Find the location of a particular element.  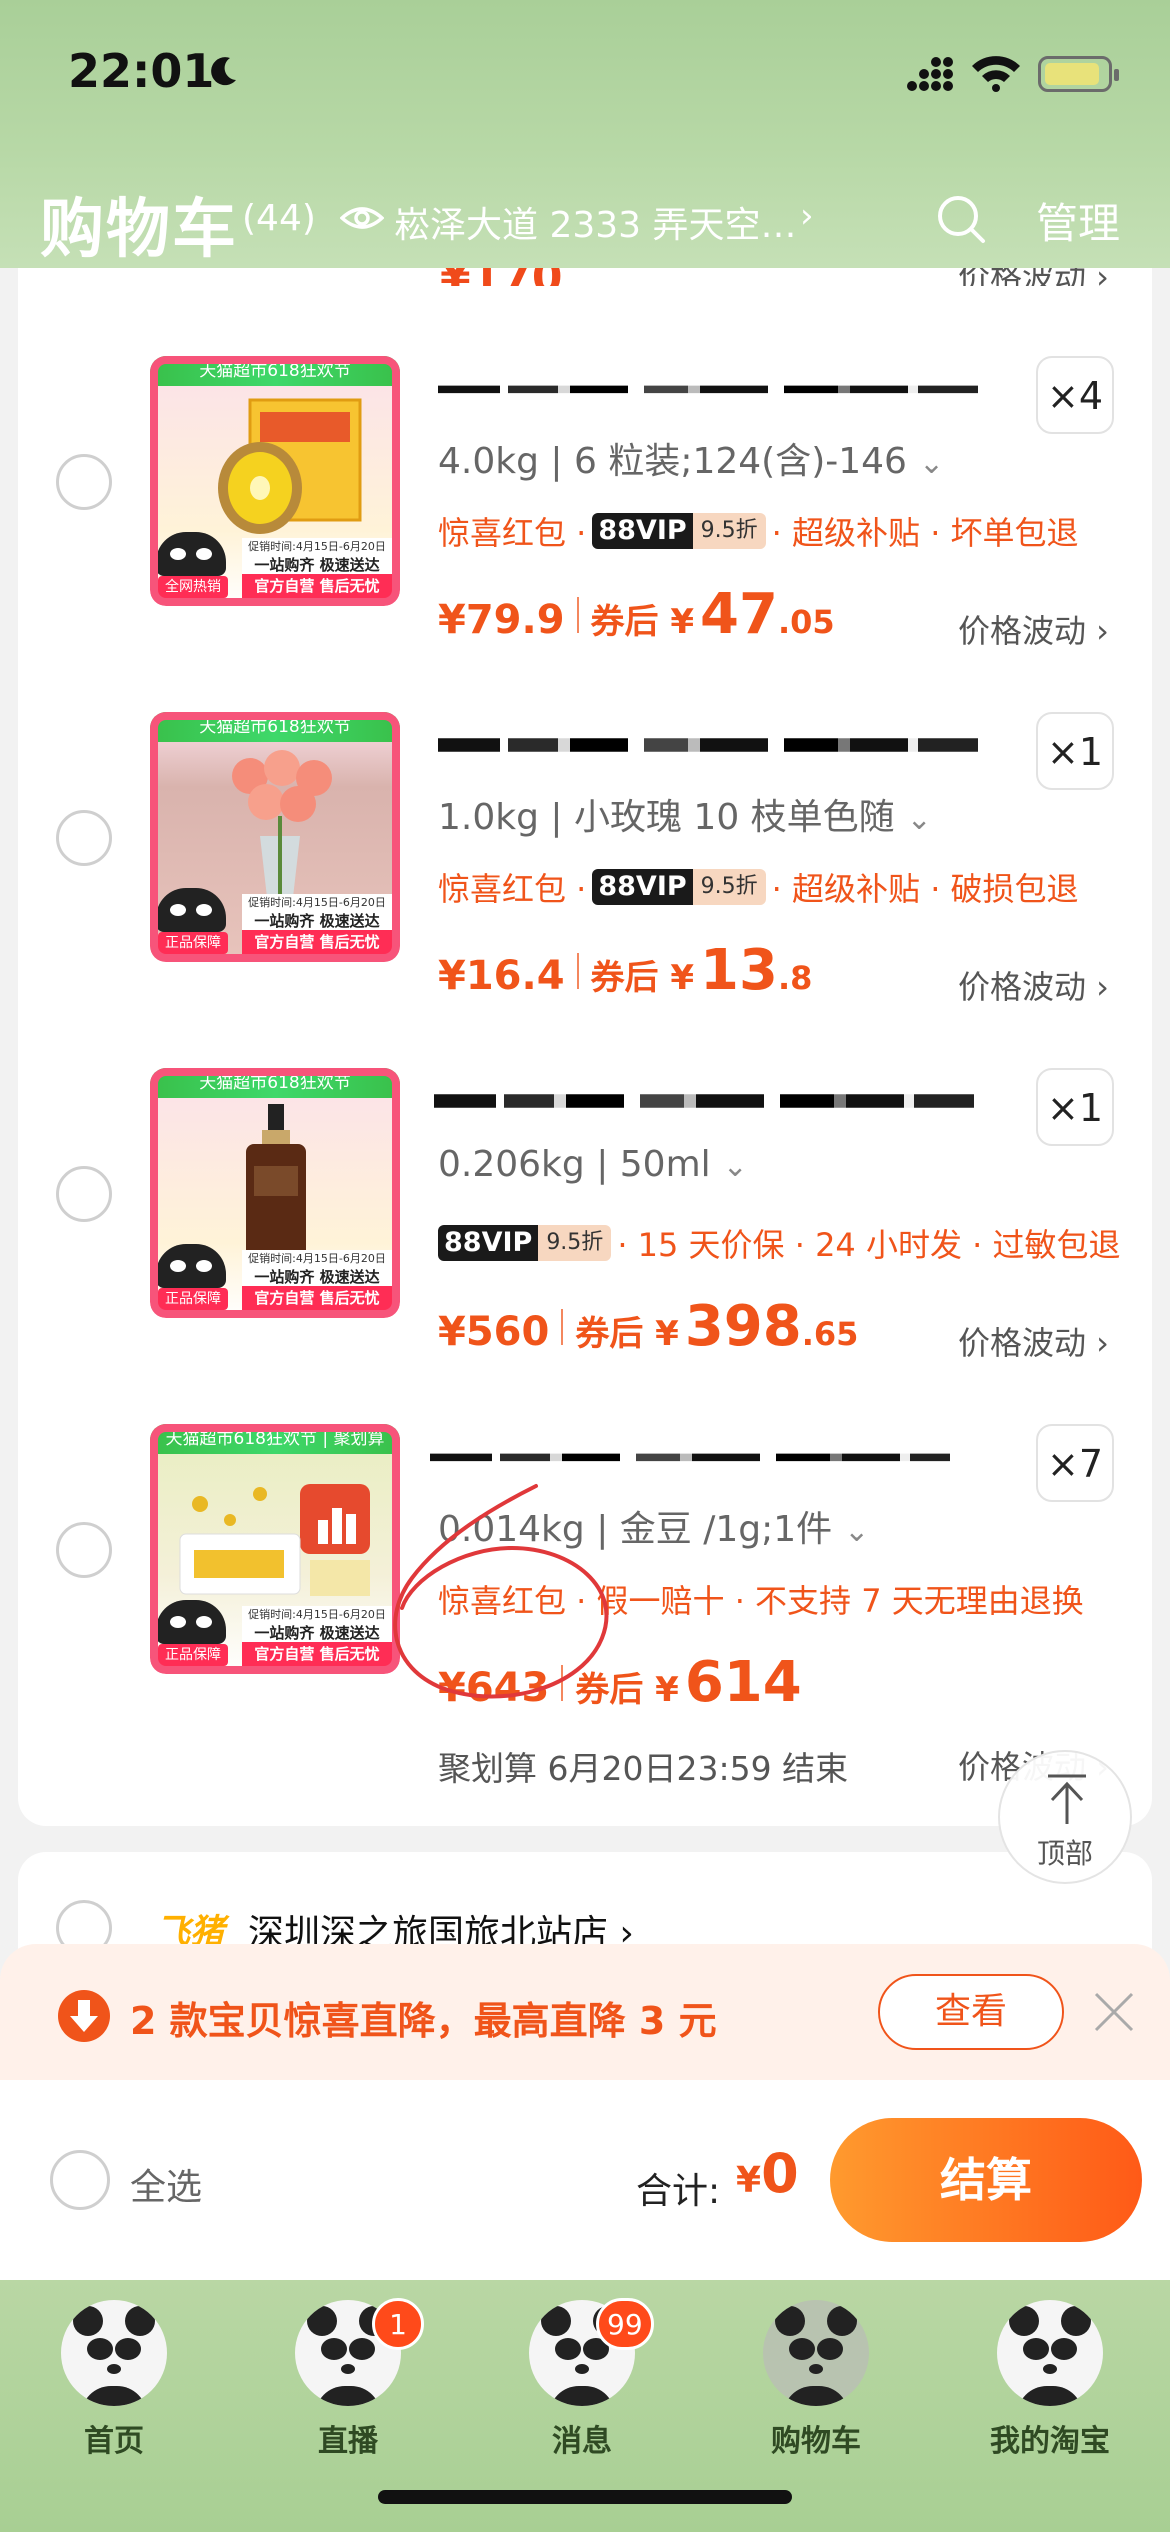

messages-badge: 99 is located at coordinates (625, 2324).